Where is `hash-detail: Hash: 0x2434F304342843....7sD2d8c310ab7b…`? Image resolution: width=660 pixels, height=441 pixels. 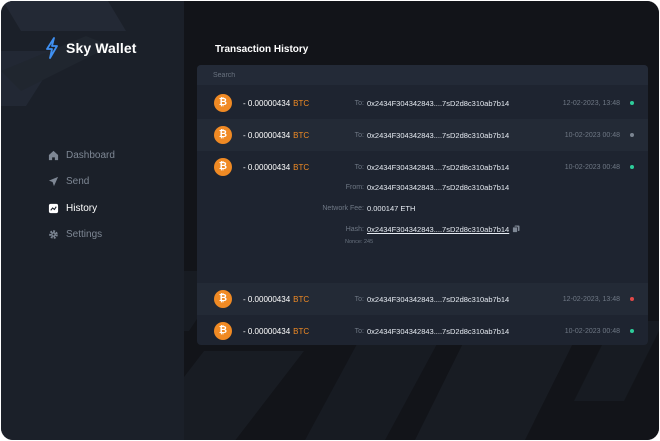
hash-detail: Hash: 0x2434F304342843....7sD2d8c310ab7b… is located at coordinates (422, 229).